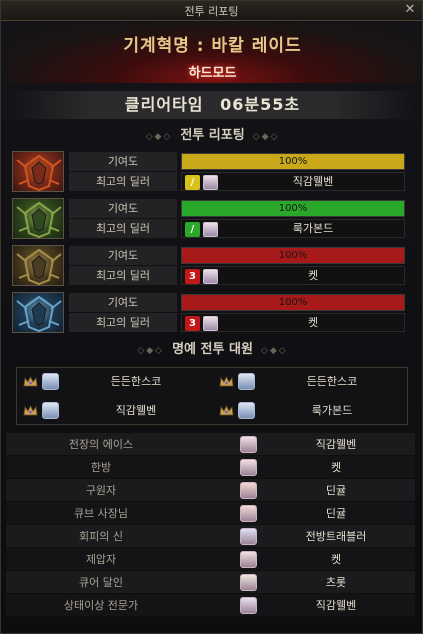 The image size is (423, 634). I want to click on honor-member: 직감웰벤, so click(115, 411).